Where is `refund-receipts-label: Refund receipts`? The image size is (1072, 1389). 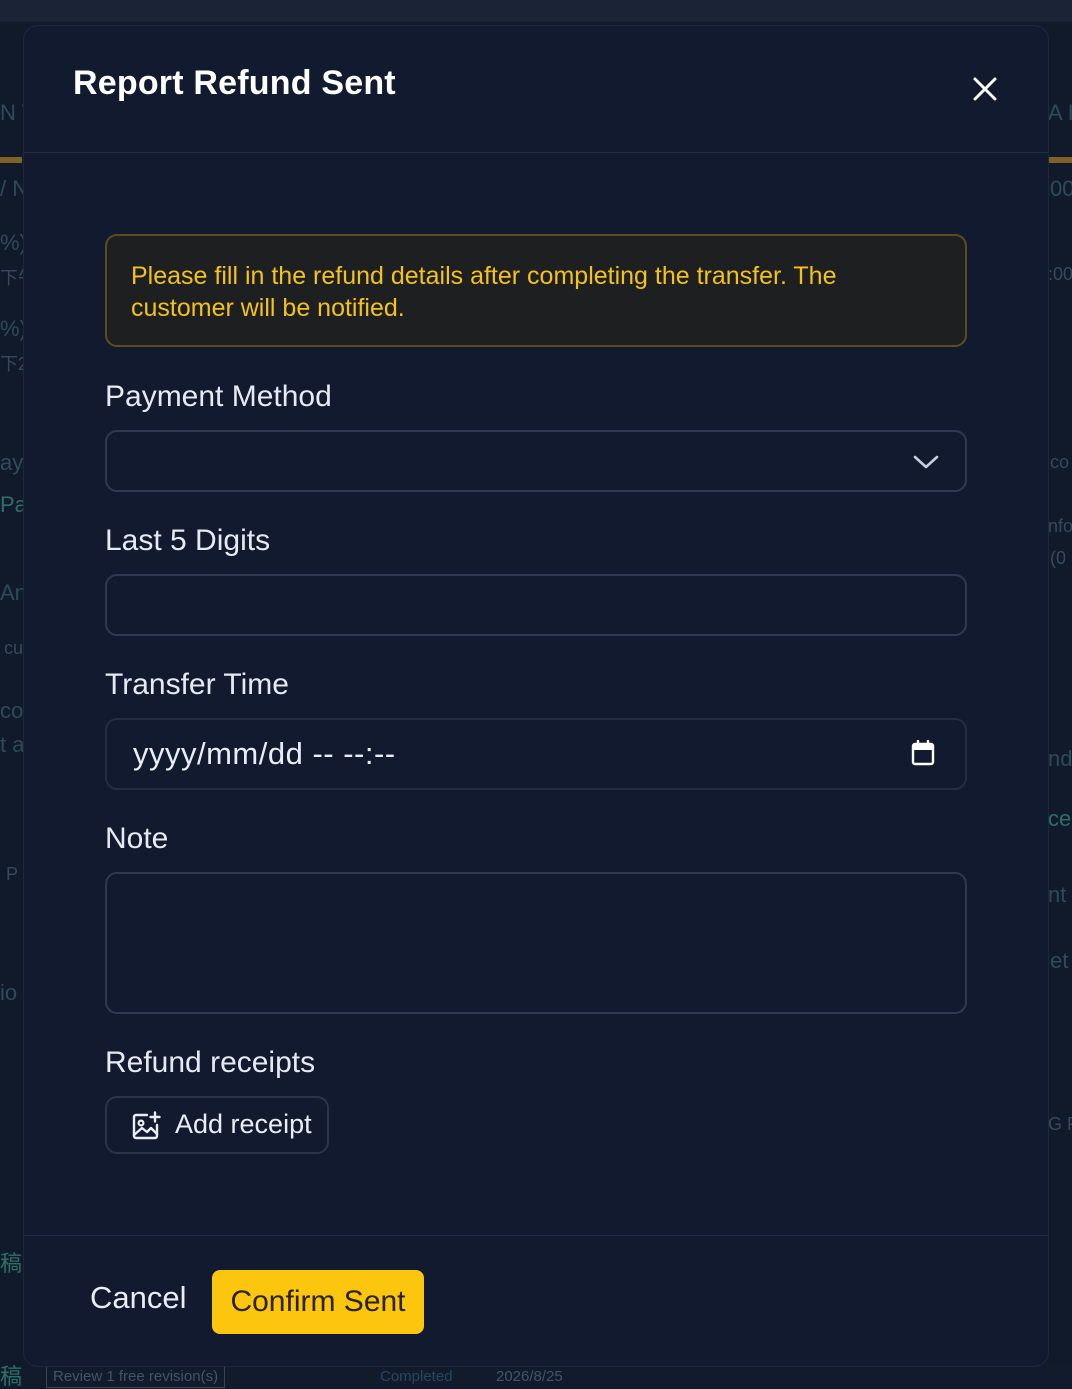 refund-receipts-label: Refund receipts is located at coordinates (210, 1062).